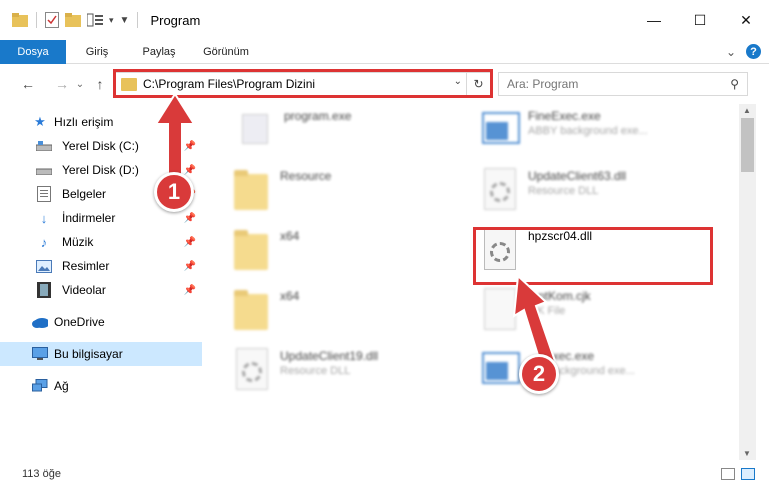  I want to click on file-name: UpdateClient19.dll, so click(329, 356).